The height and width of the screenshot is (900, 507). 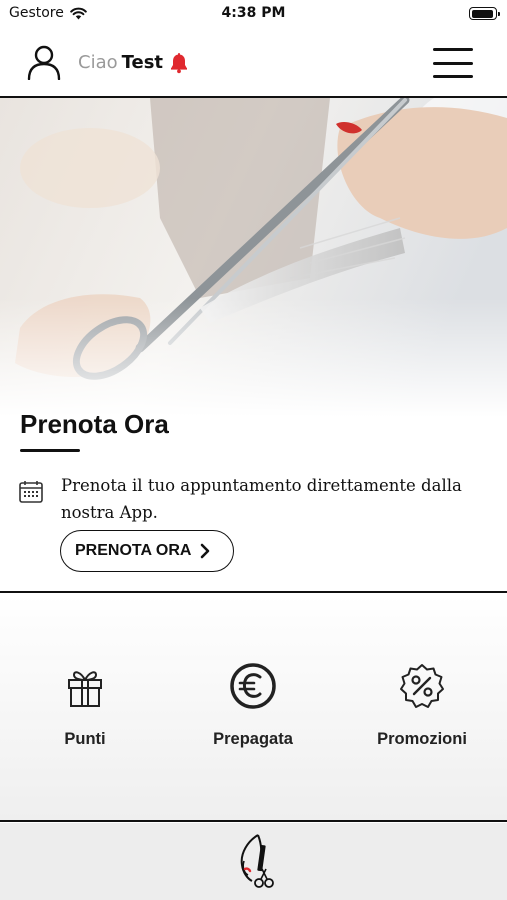 What do you see at coordinates (31, 492) in the screenshot?
I see `calendar-icon` at bounding box center [31, 492].